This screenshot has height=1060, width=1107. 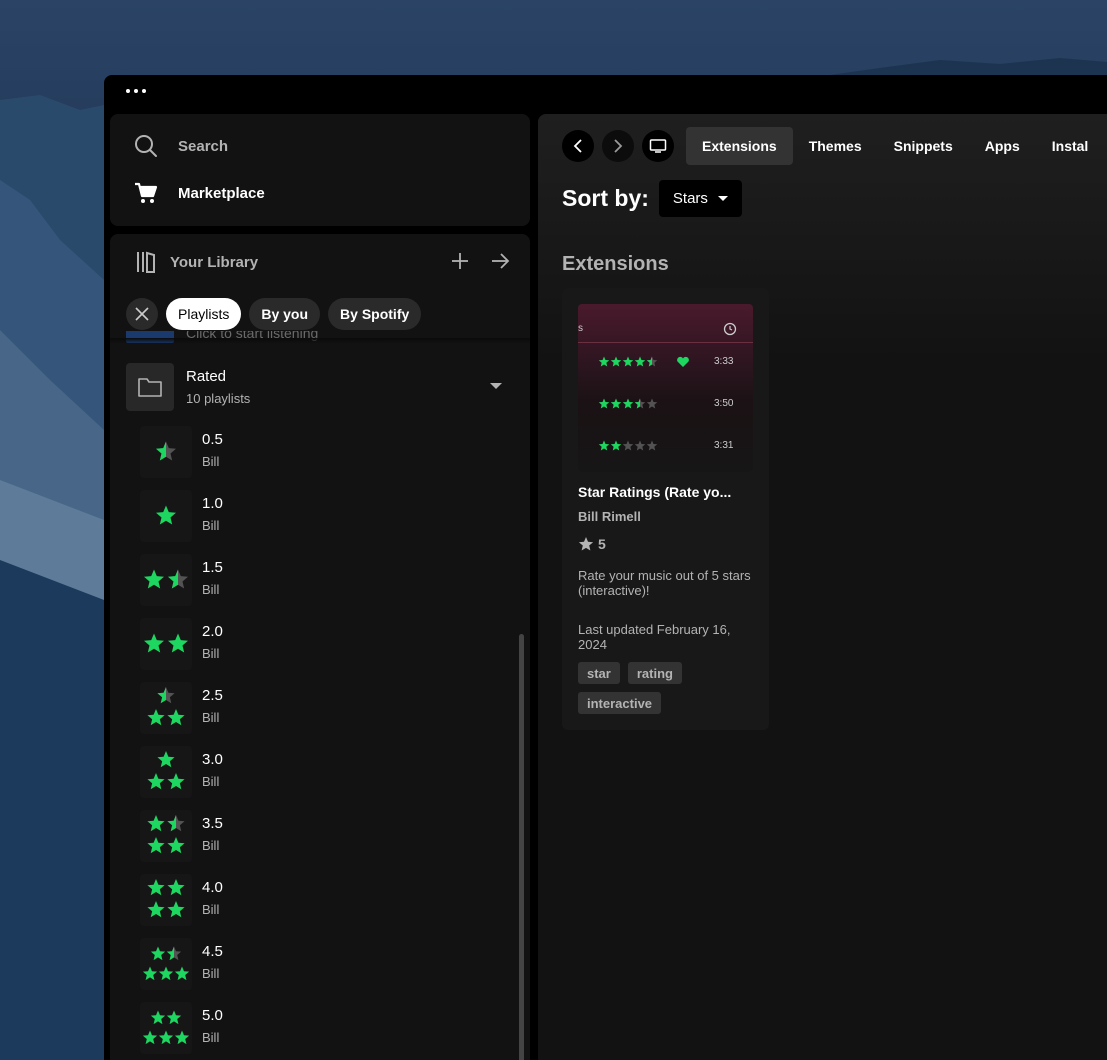 I want to click on rated-playlist-item: 2.0 Bill, so click(x=320, y=650).